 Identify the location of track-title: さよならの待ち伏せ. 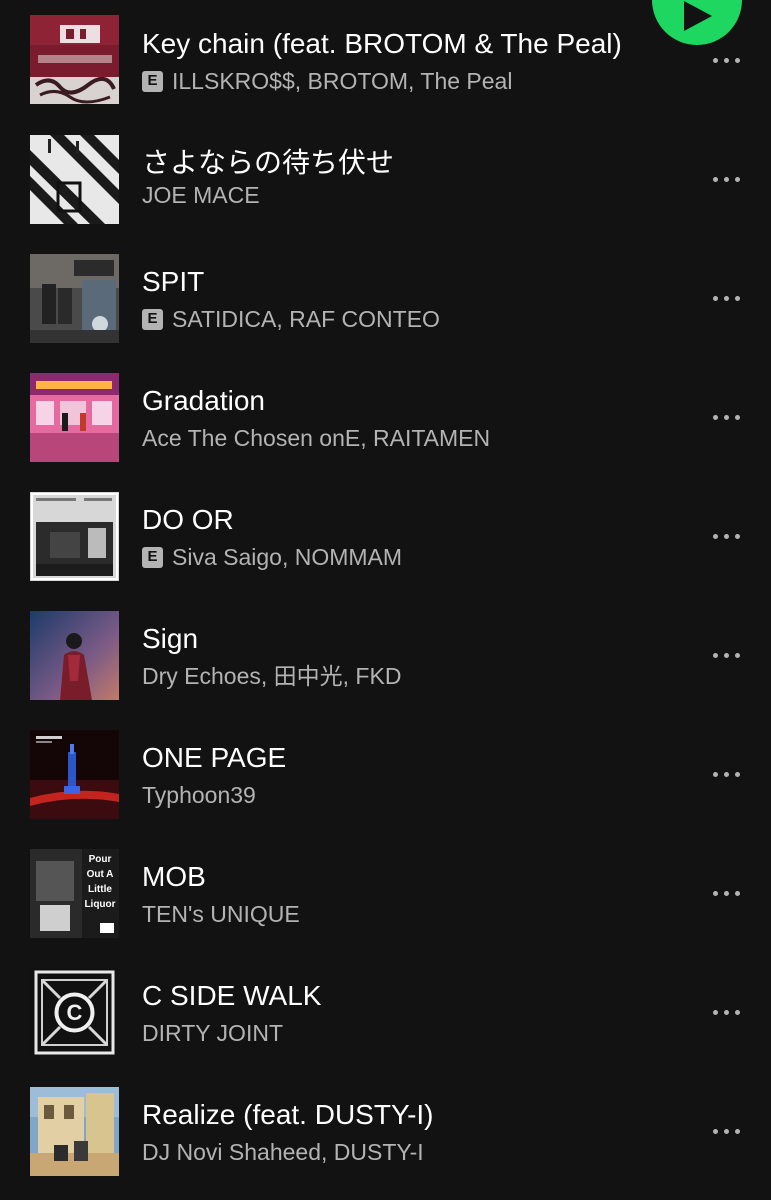
(268, 162).